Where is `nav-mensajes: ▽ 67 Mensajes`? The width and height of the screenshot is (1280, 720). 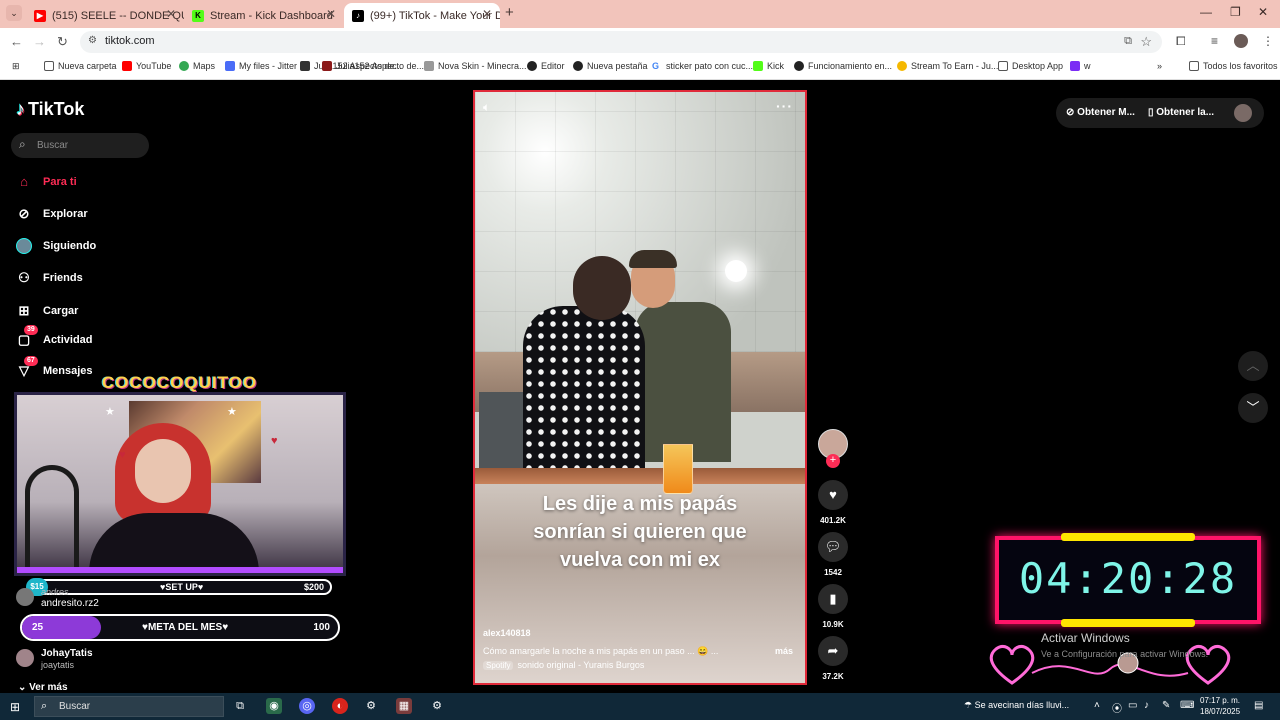
nav-mensajes: ▽ 67 Mensajes is located at coordinates (54, 367).